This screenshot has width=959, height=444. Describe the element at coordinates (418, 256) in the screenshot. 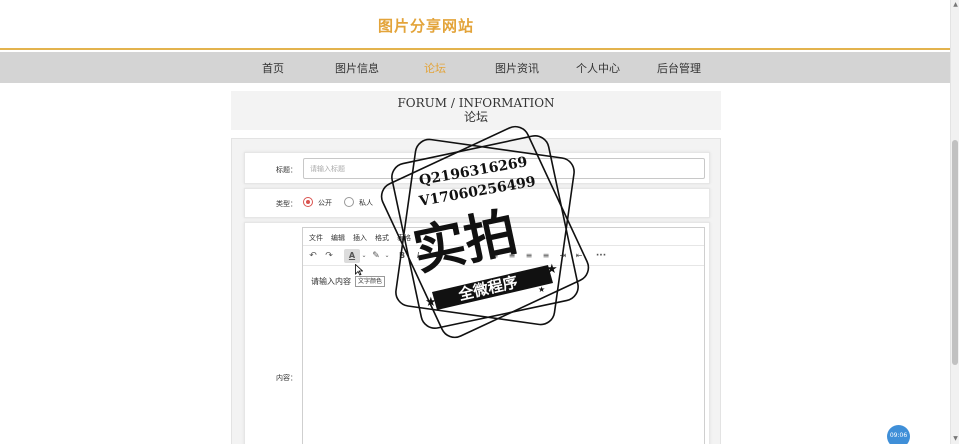

I see `italic-icon: I` at that location.